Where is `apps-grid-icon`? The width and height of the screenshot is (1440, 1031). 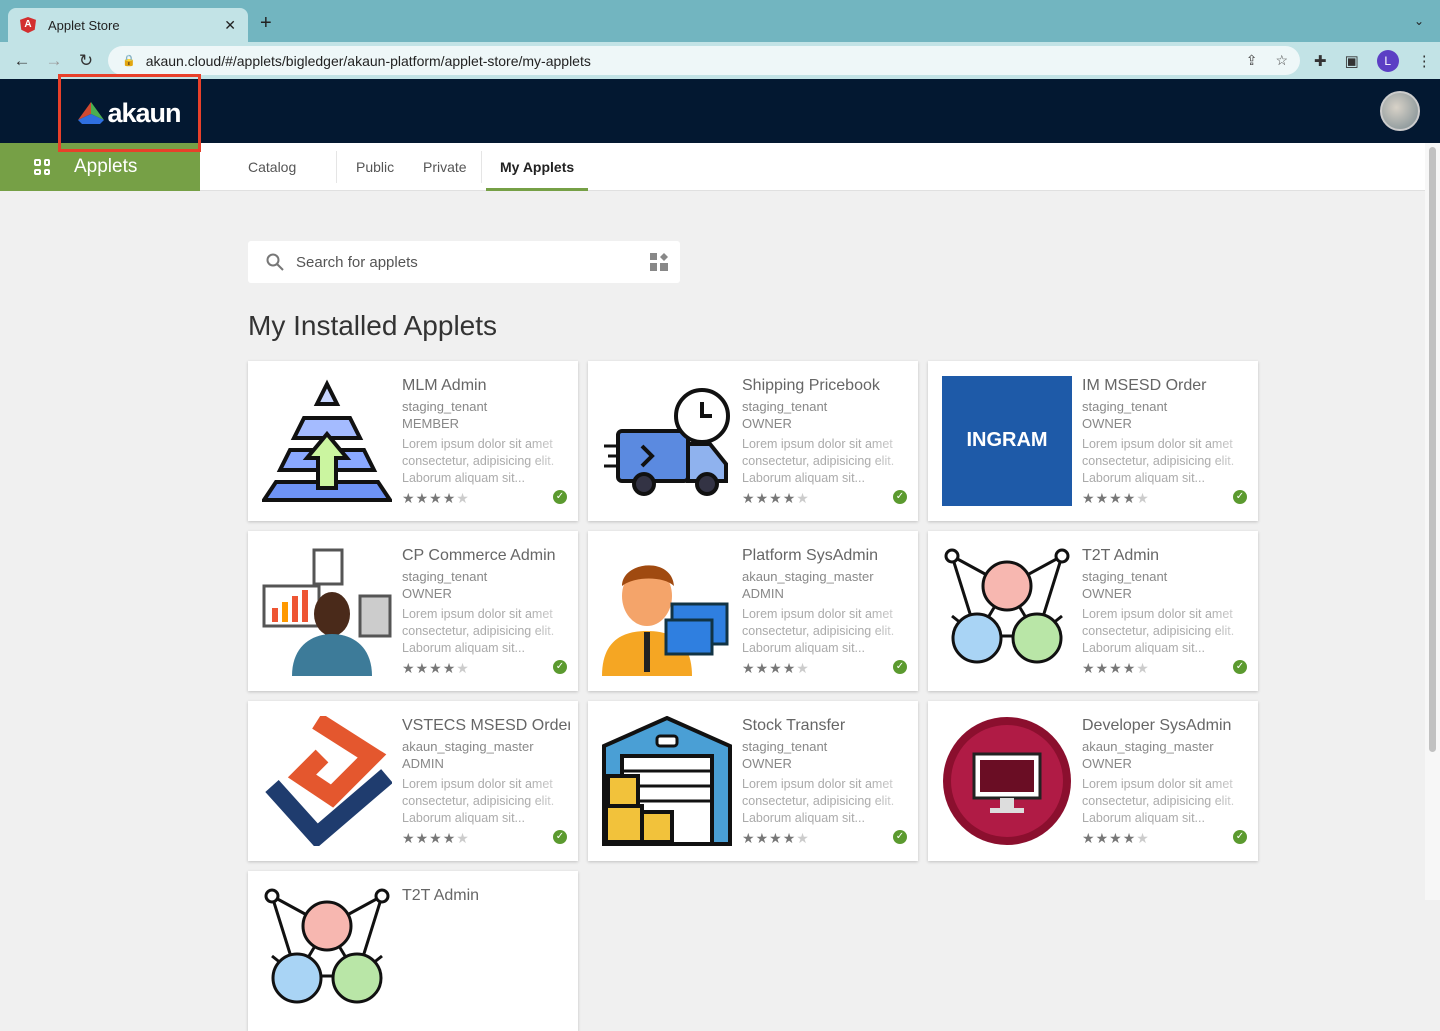 apps-grid-icon is located at coordinates (42, 167).